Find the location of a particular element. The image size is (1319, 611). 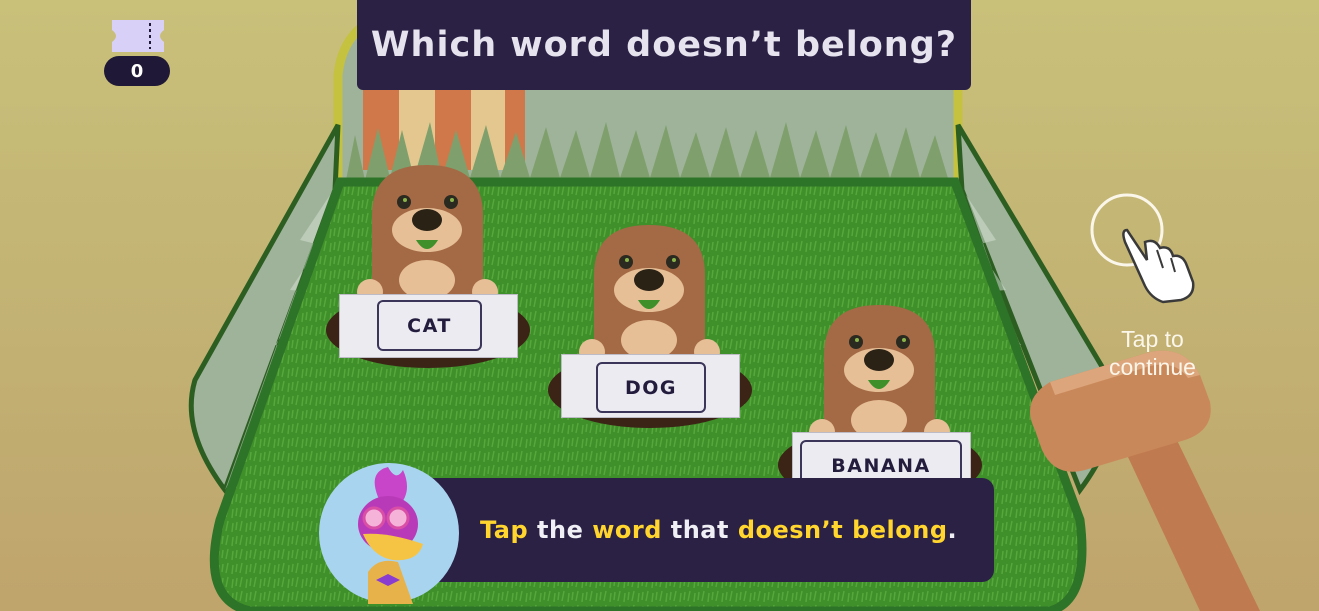

instruction-part-tap: Tap is located at coordinates (504, 530).